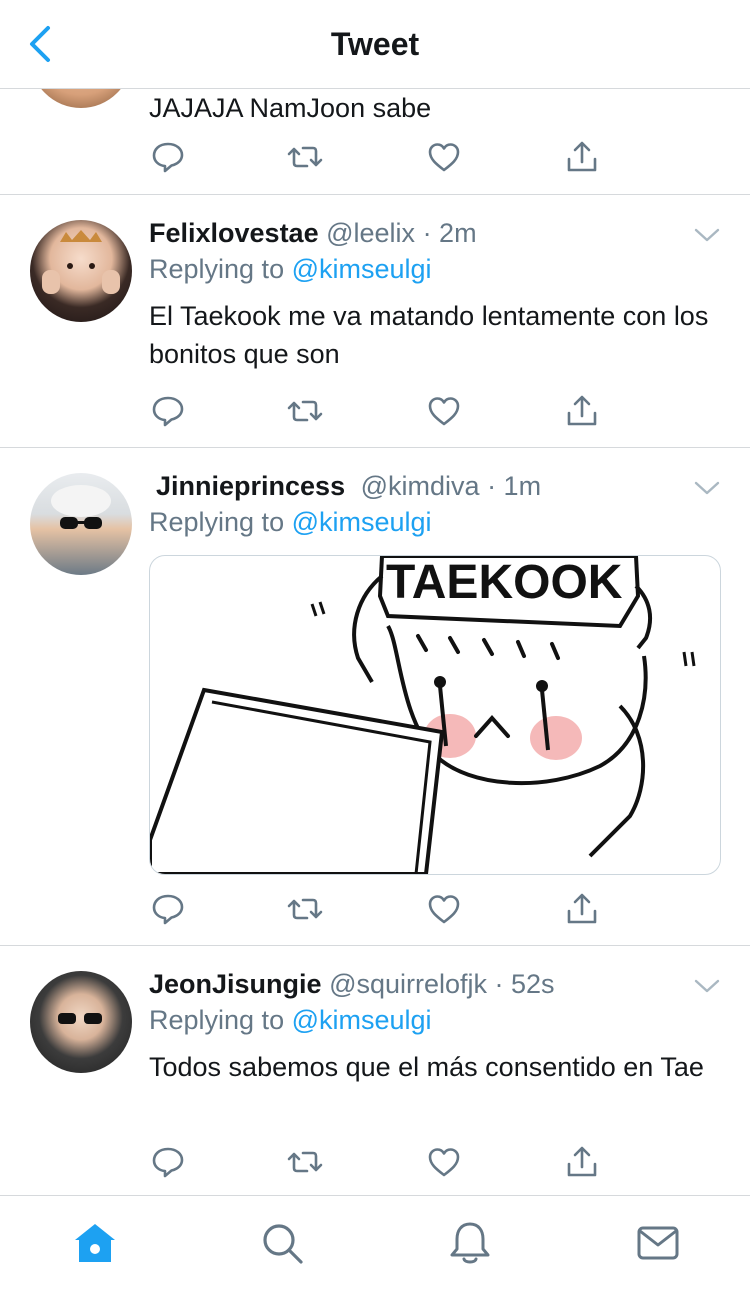 The height and width of the screenshot is (1295, 750). What do you see at coordinates (420, 486) in the screenshot?
I see `author-handle: @kimdiva` at bounding box center [420, 486].